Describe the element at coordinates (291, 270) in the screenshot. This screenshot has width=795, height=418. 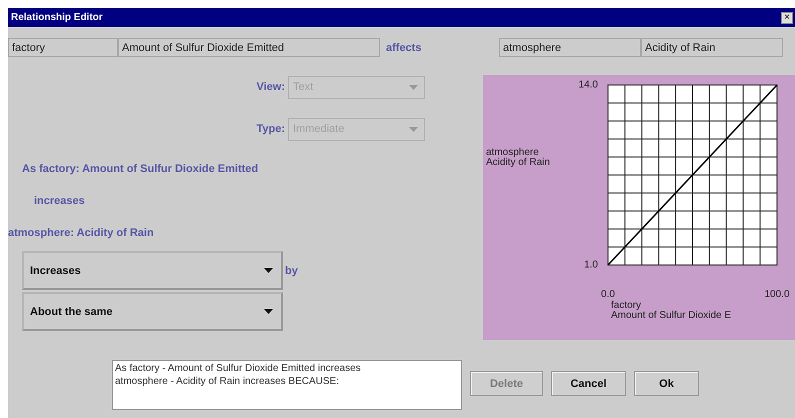
I see `by-label: by` at that location.